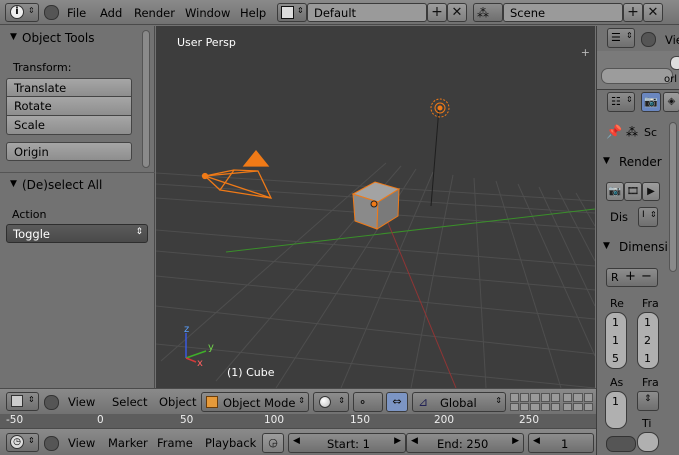  What do you see at coordinates (671, 102) in the screenshot?
I see `scene-context-tab: ◈` at bounding box center [671, 102].